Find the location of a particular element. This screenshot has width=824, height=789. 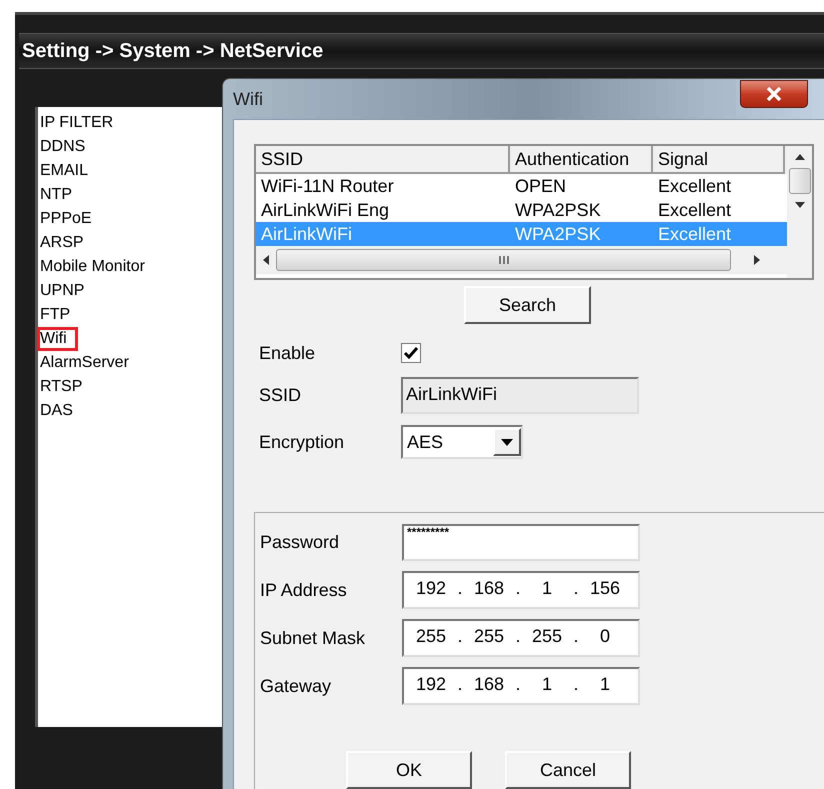

scroll-left-icon is located at coordinates (266, 260).